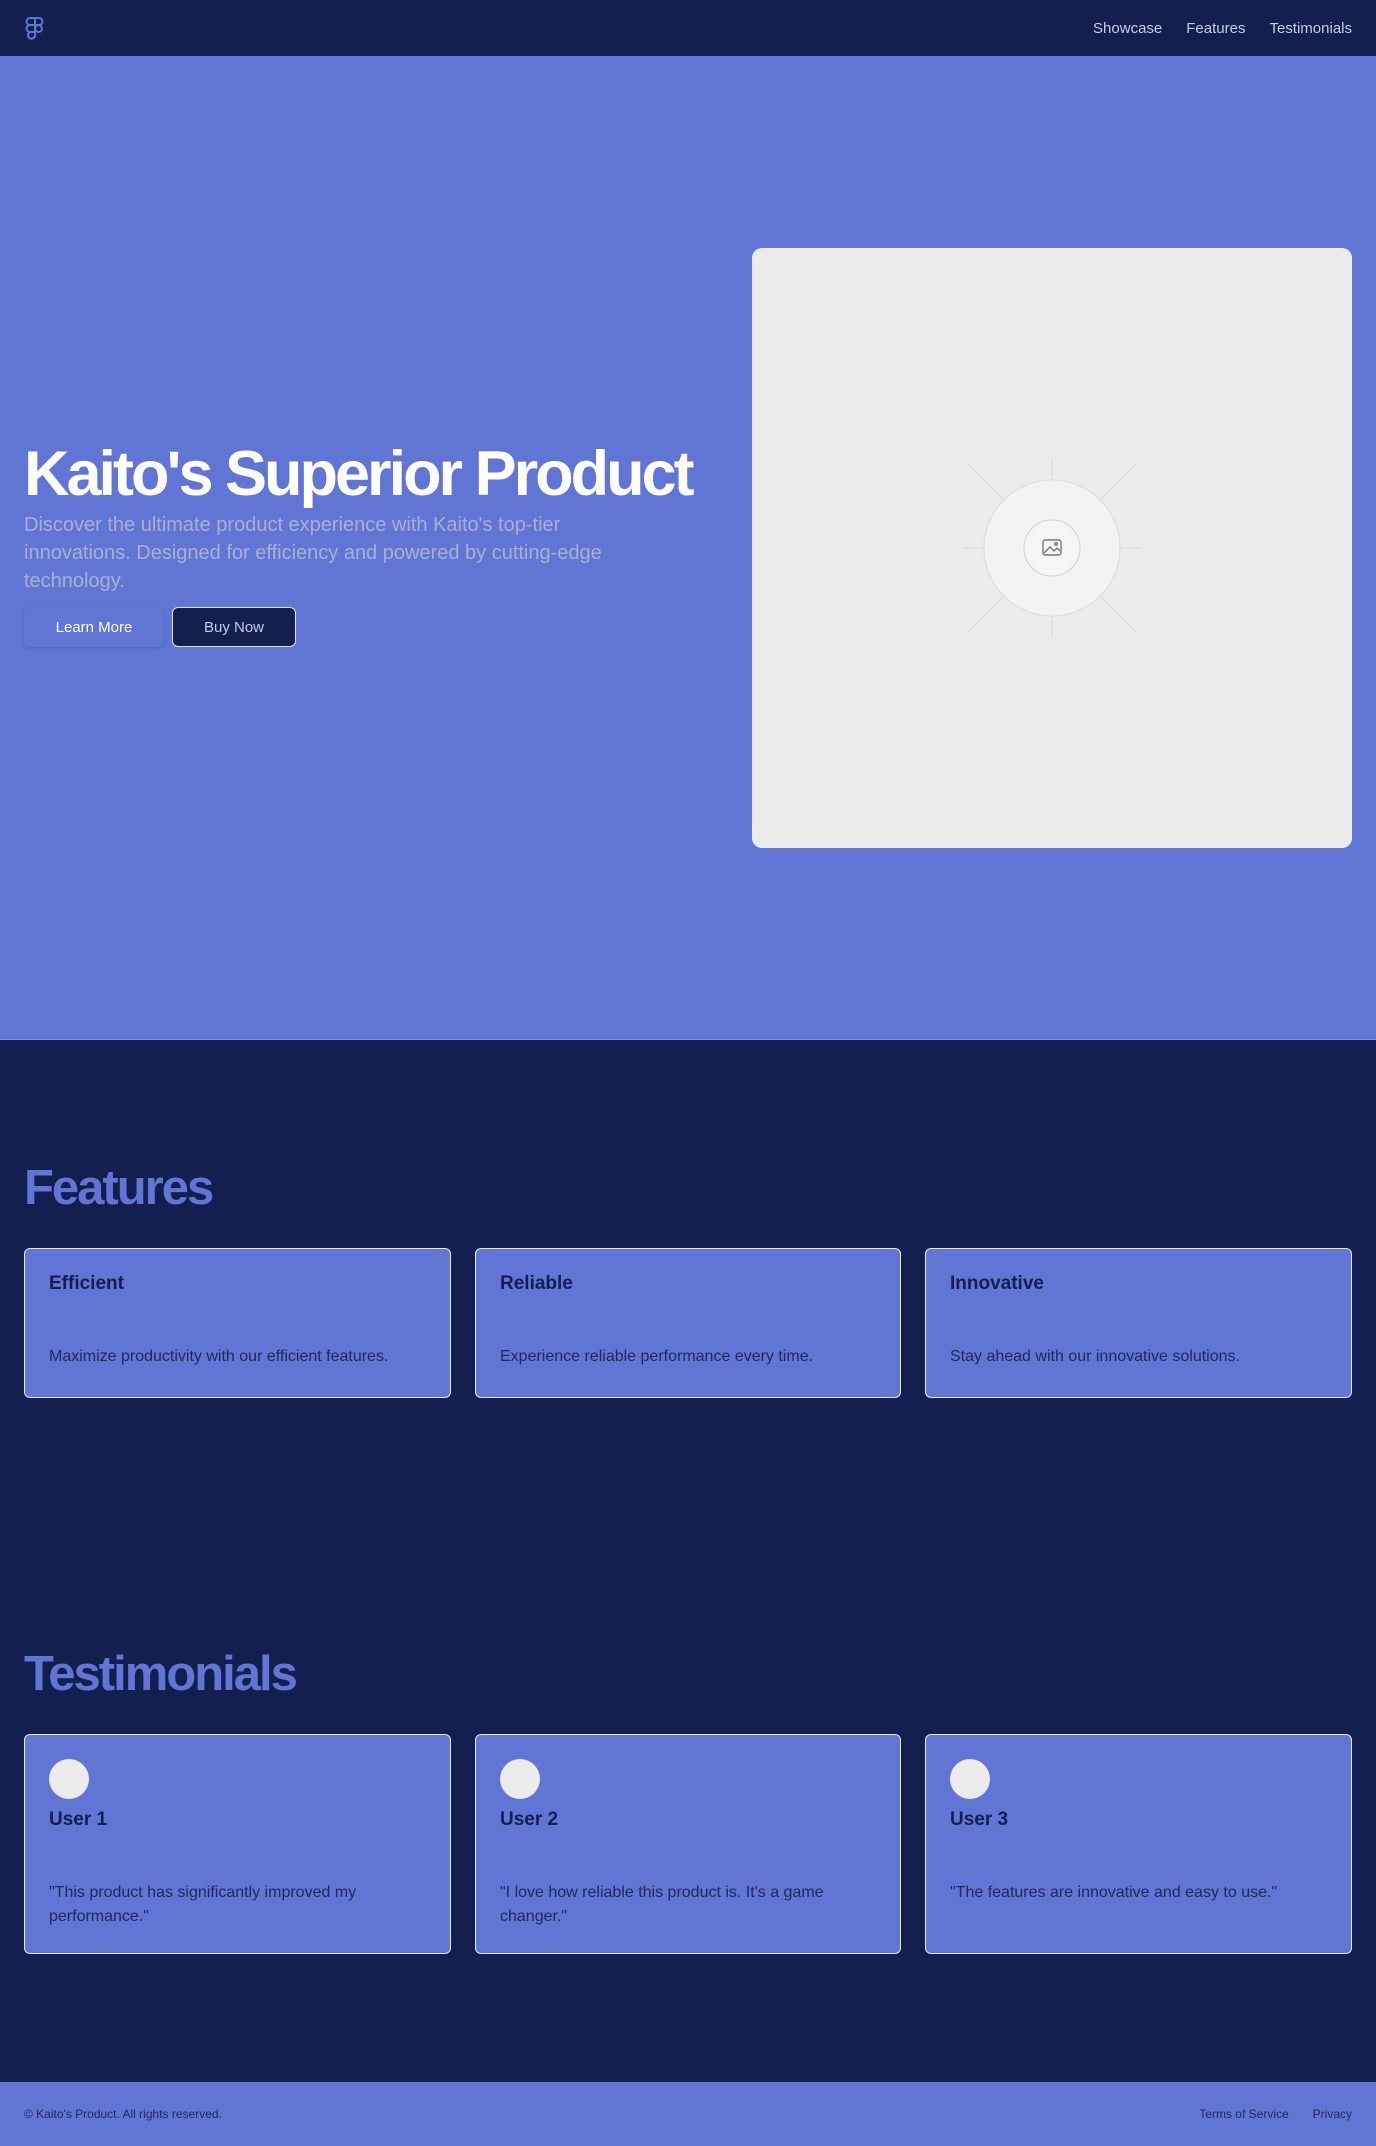  I want to click on nav-link-features: Features, so click(1215, 28).